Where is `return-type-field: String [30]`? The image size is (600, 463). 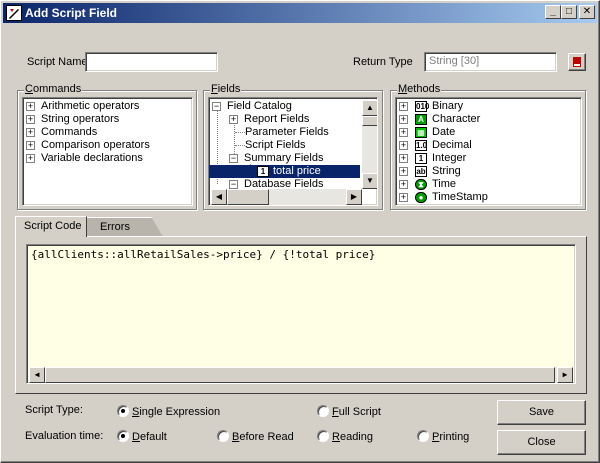
return-type-field: String [30] is located at coordinates (490, 62).